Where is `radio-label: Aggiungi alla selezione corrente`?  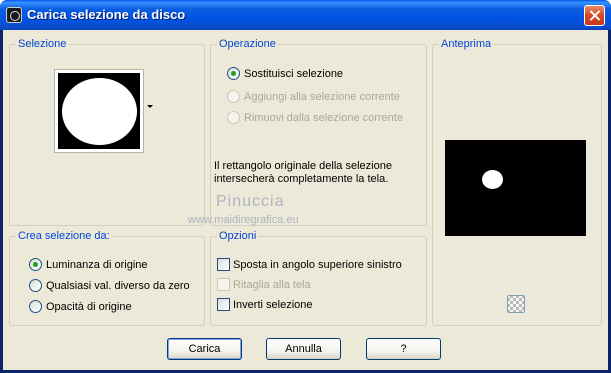 radio-label: Aggiungi alla selezione corrente is located at coordinates (322, 96).